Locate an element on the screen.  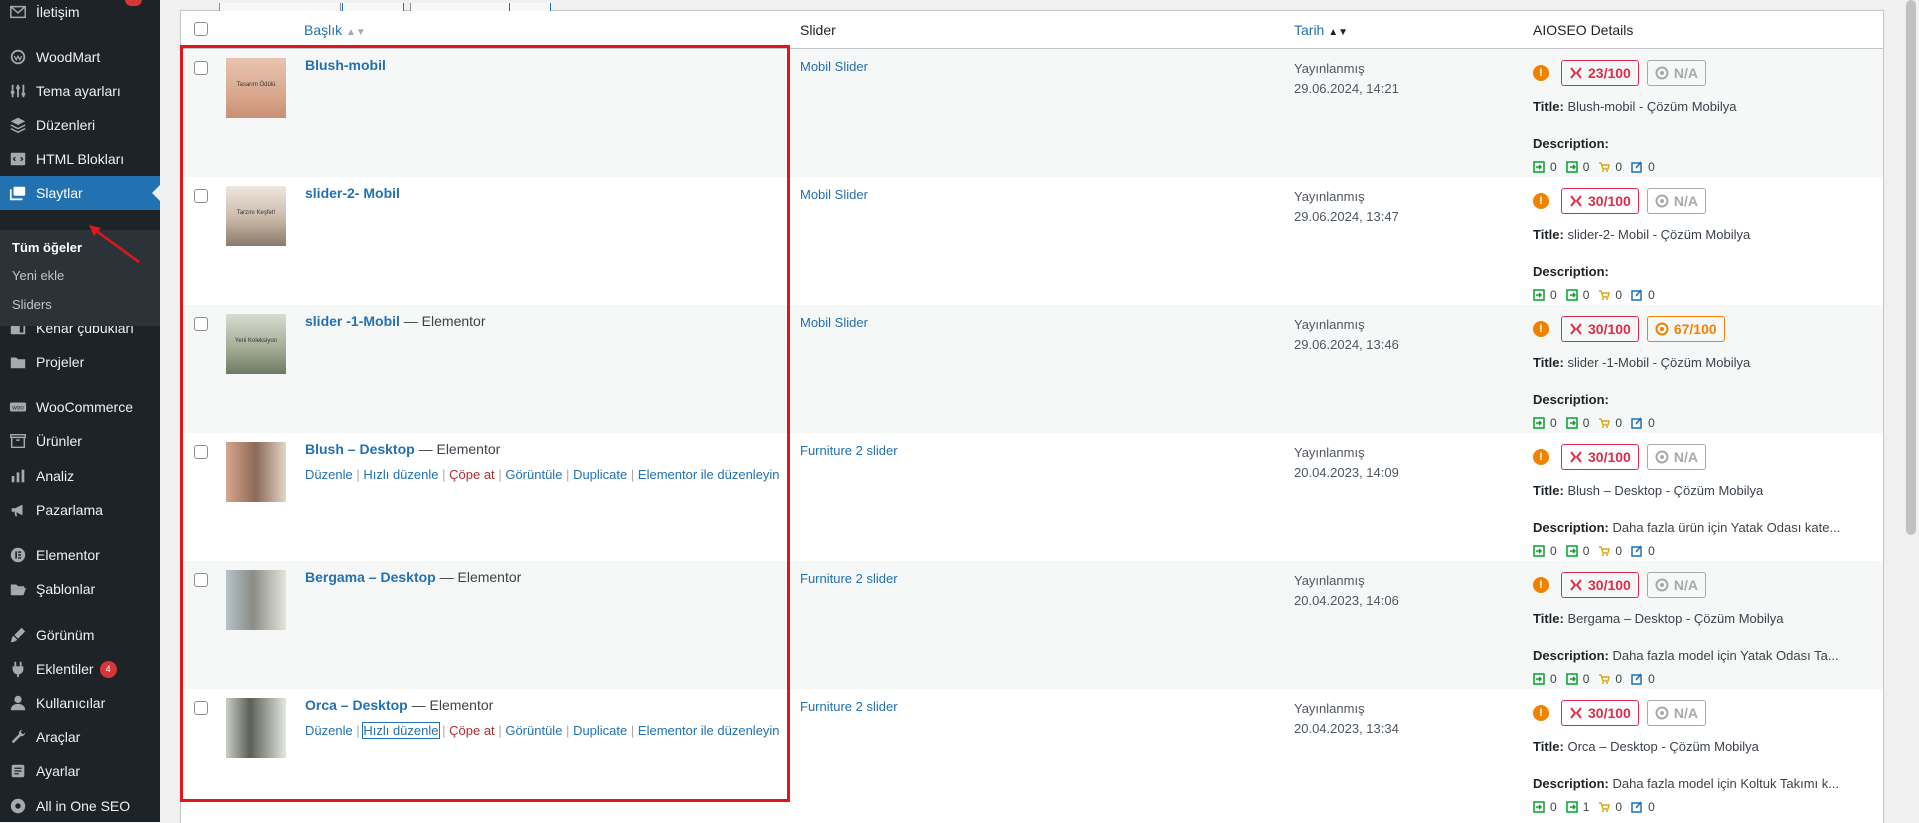
sidebar-item-user: Kullanıcılar is located at coordinates (80, 703).